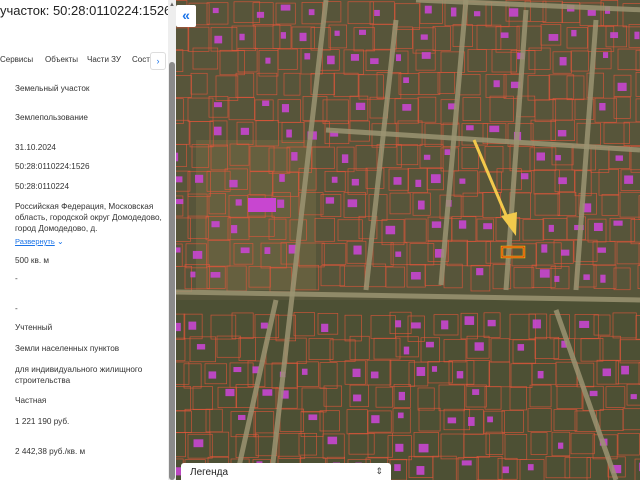 This screenshot has height=483, width=640. I want to click on legend-dropdown: Легенда ⇕, so click(286, 473).